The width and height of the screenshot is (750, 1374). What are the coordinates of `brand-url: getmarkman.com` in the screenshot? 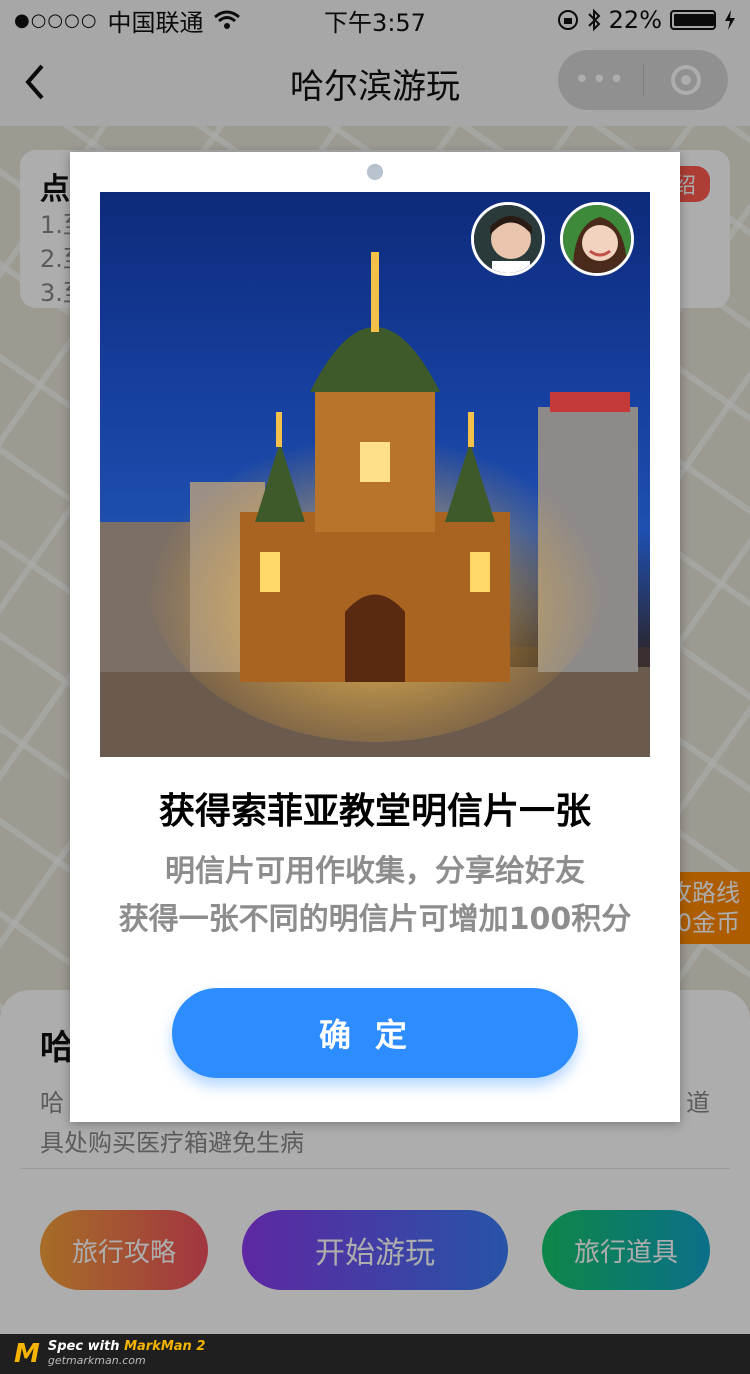 It's located at (96, 1360).